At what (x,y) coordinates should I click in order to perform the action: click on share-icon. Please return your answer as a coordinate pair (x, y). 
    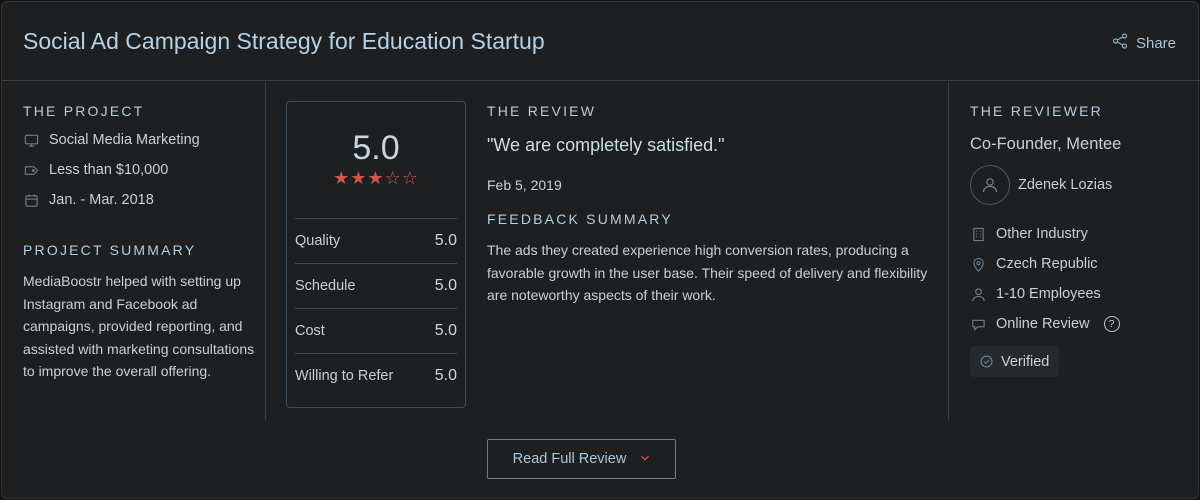
    Looking at the image, I should click on (1120, 43).